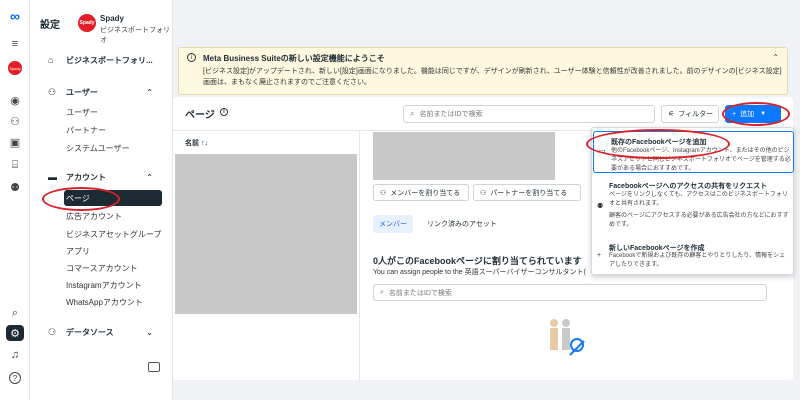 The image size is (800, 400). I want to click on banner-title: Meta Business Suiteの新しい設定機能にようこそ, so click(294, 58).